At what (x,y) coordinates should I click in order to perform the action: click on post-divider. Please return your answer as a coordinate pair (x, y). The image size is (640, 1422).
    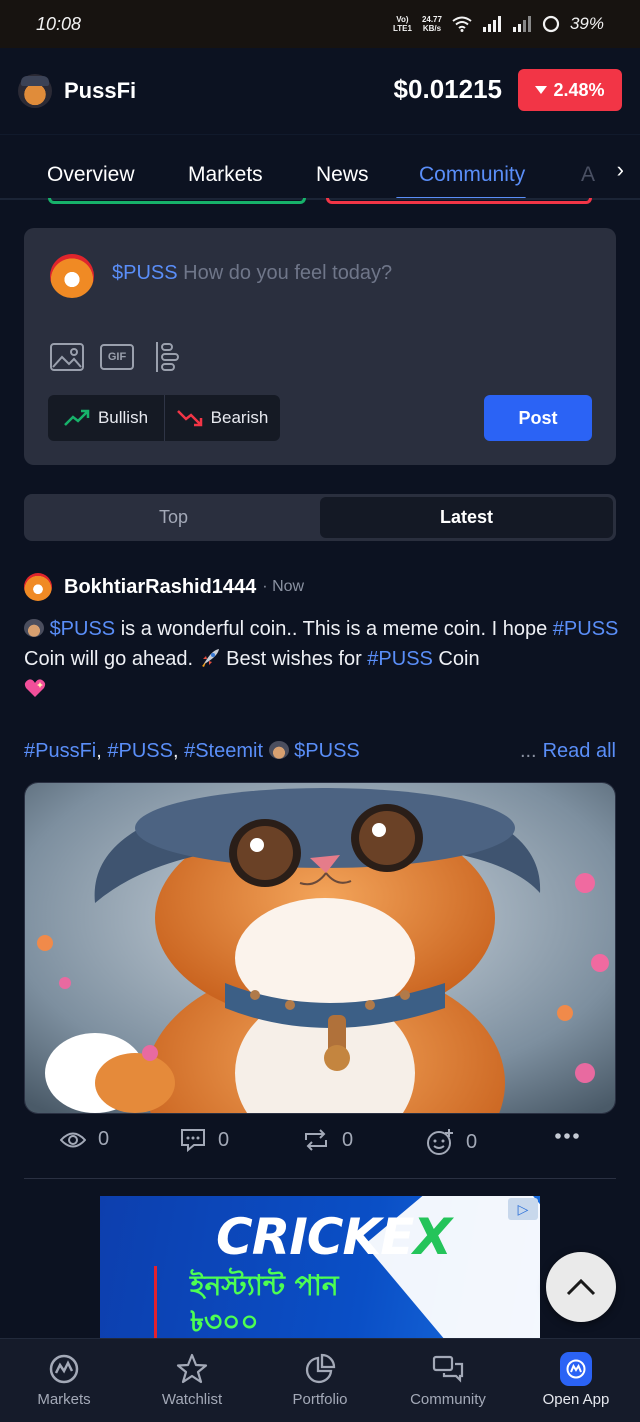
    Looking at the image, I should click on (320, 1178).